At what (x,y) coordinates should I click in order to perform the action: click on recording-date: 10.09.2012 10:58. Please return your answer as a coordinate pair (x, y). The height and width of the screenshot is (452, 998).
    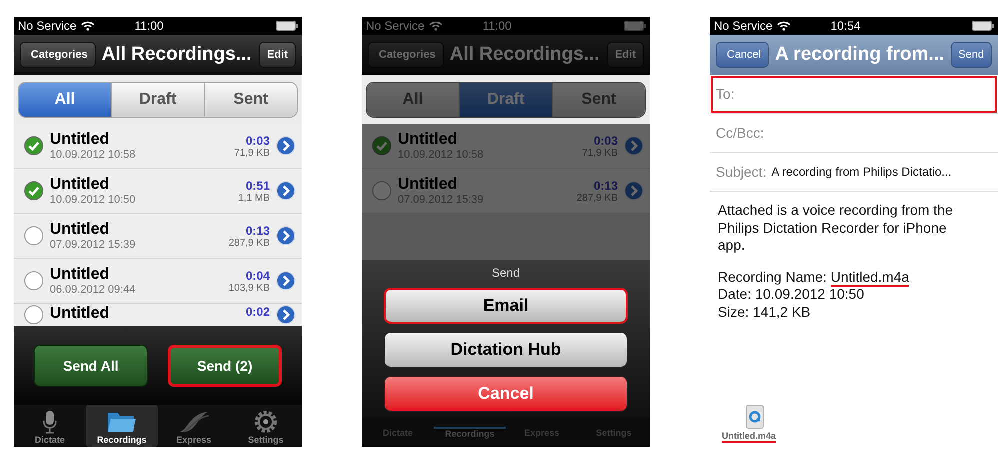
    Looking at the image, I should click on (93, 155).